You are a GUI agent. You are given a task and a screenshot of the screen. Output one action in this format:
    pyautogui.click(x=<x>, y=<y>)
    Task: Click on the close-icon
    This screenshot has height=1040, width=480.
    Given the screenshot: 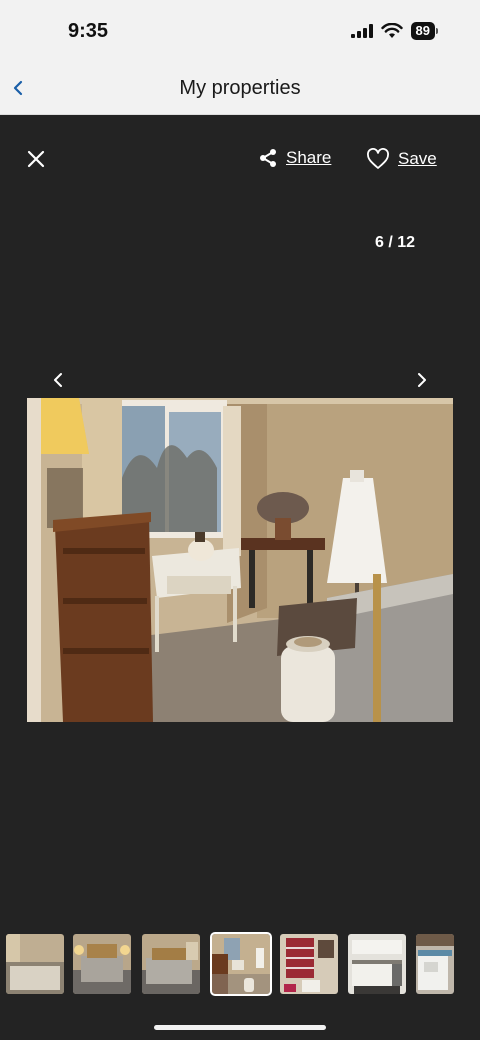 What is the action you would take?
    pyautogui.click(x=36, y=159)
    